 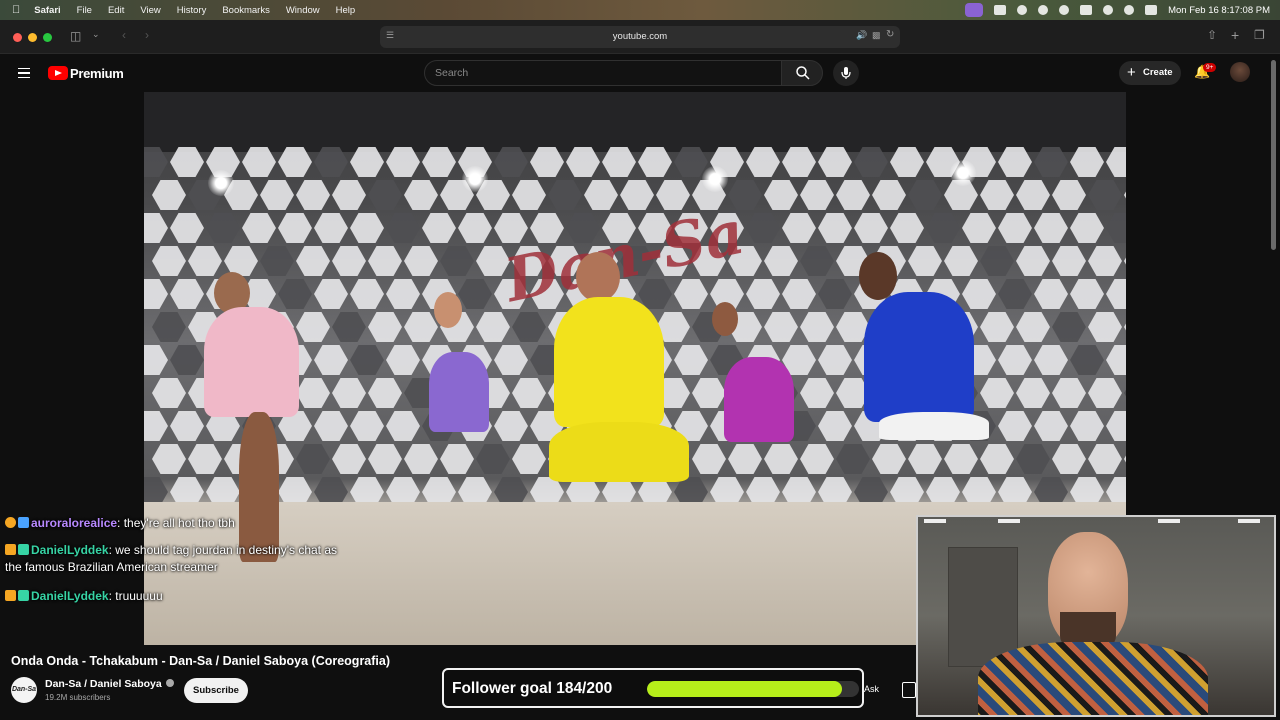 I want to click on spotlight-search-icon, so click(x=1129, y=10).